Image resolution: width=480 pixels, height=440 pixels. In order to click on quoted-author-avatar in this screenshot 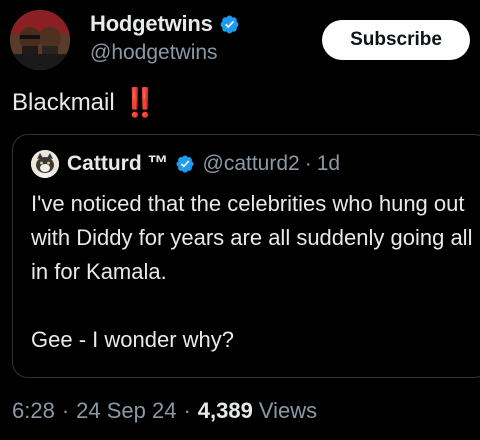, I will do `click(45, 164)`.